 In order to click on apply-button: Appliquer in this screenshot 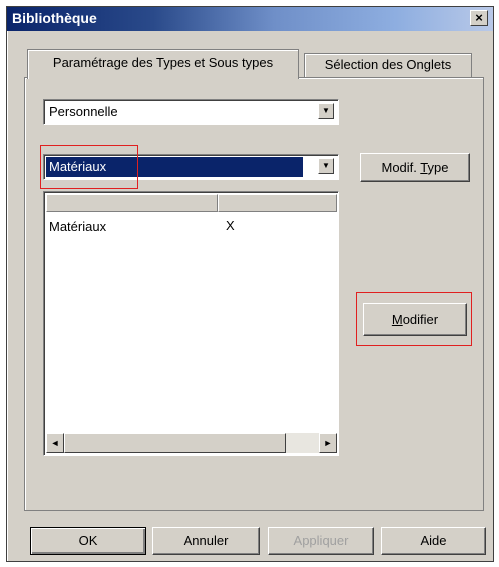, I will do `click(321, 541)`.